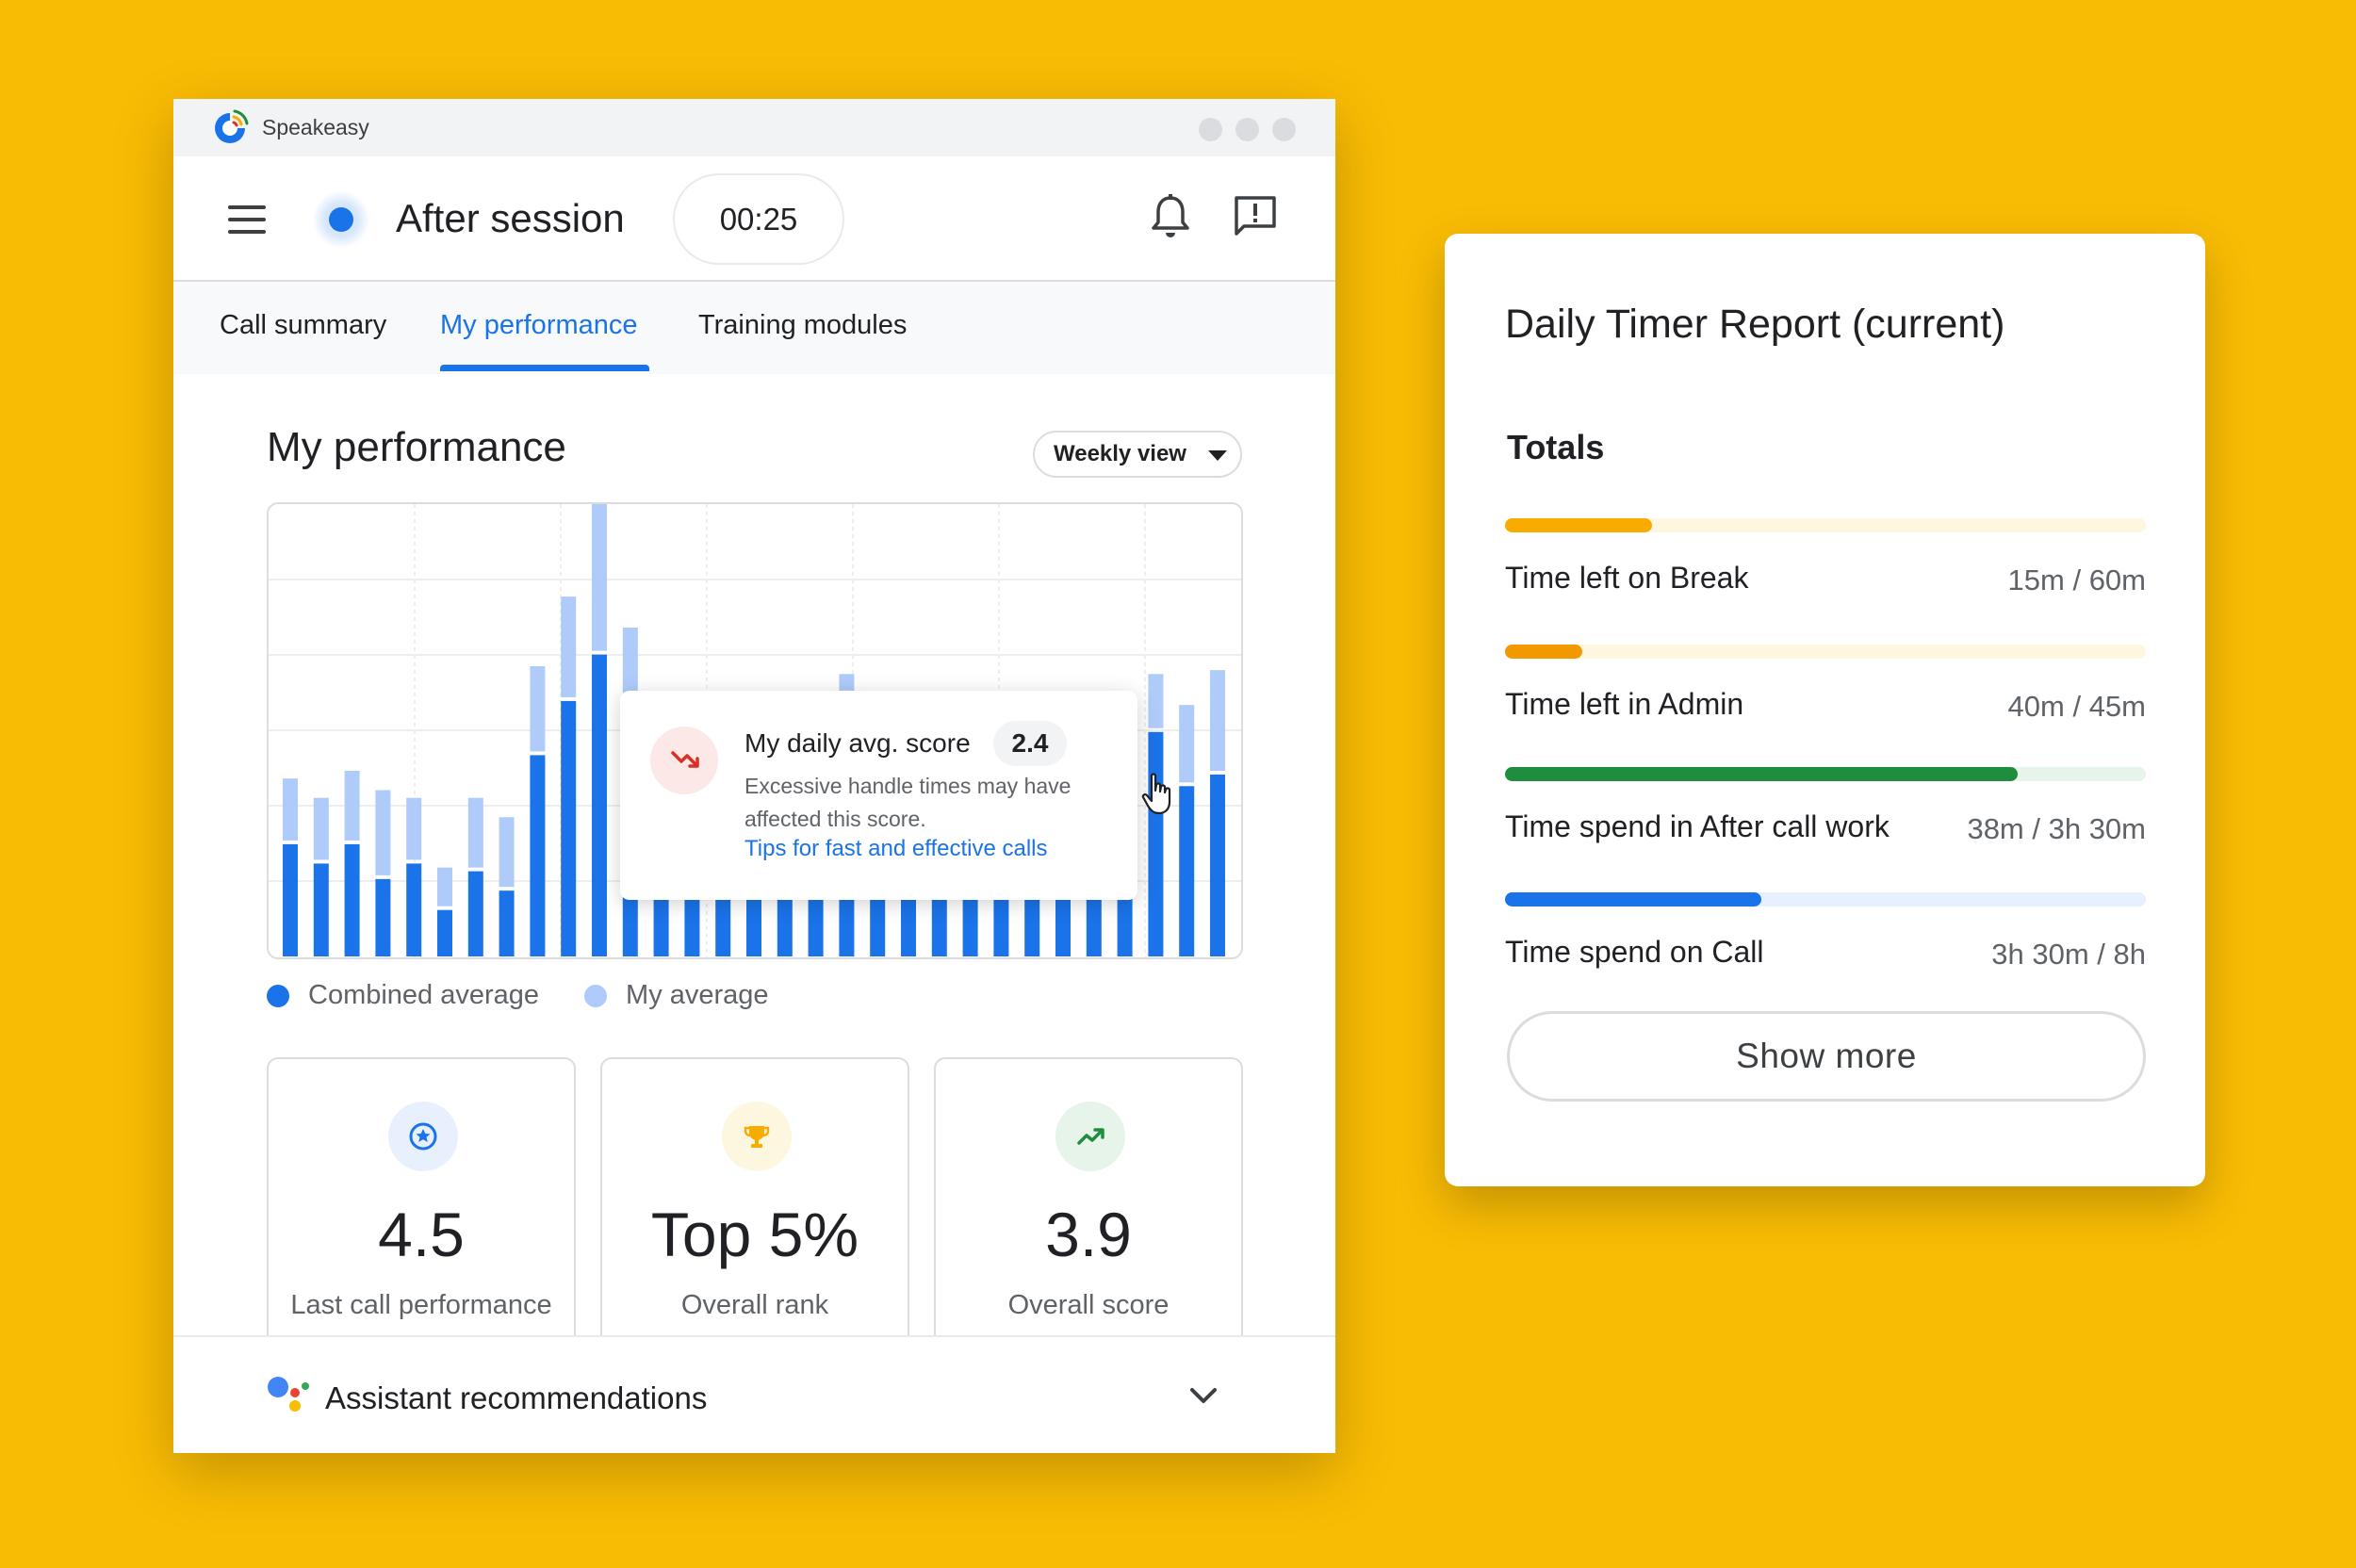 This screenshot has height=1568, width=2356. I want to click on assistant-recommendations-bar: Assistant recommendations, so click(754, 1394).